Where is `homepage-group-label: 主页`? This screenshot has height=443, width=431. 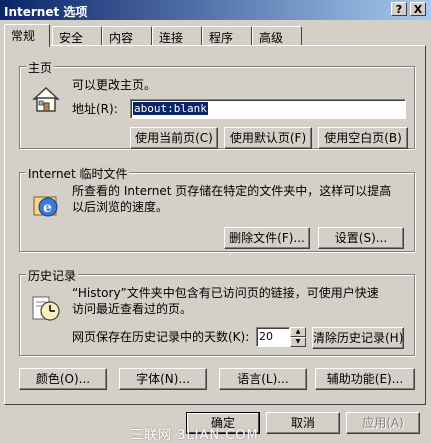
homepage-group-label: 主页 is located at coordinates (40, 67).